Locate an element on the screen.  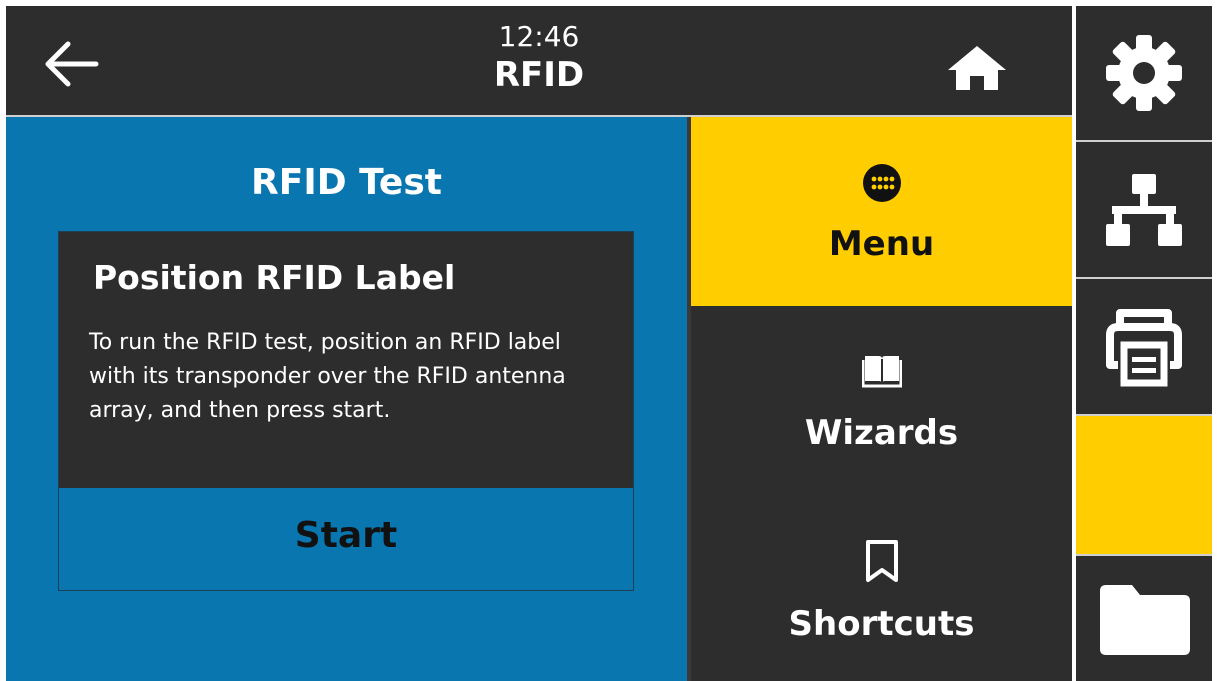
network-icon is located at coordinates (1144, 209).